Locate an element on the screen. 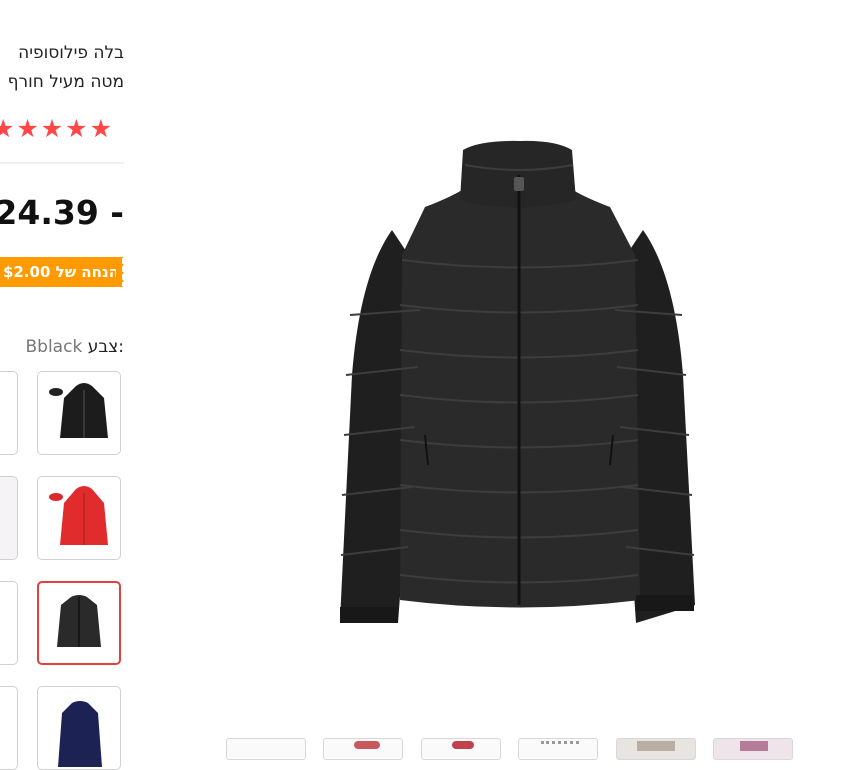 The image size is (846, 770). color-selector-label: Bblack צבע: is located at coordinates (75, 347).